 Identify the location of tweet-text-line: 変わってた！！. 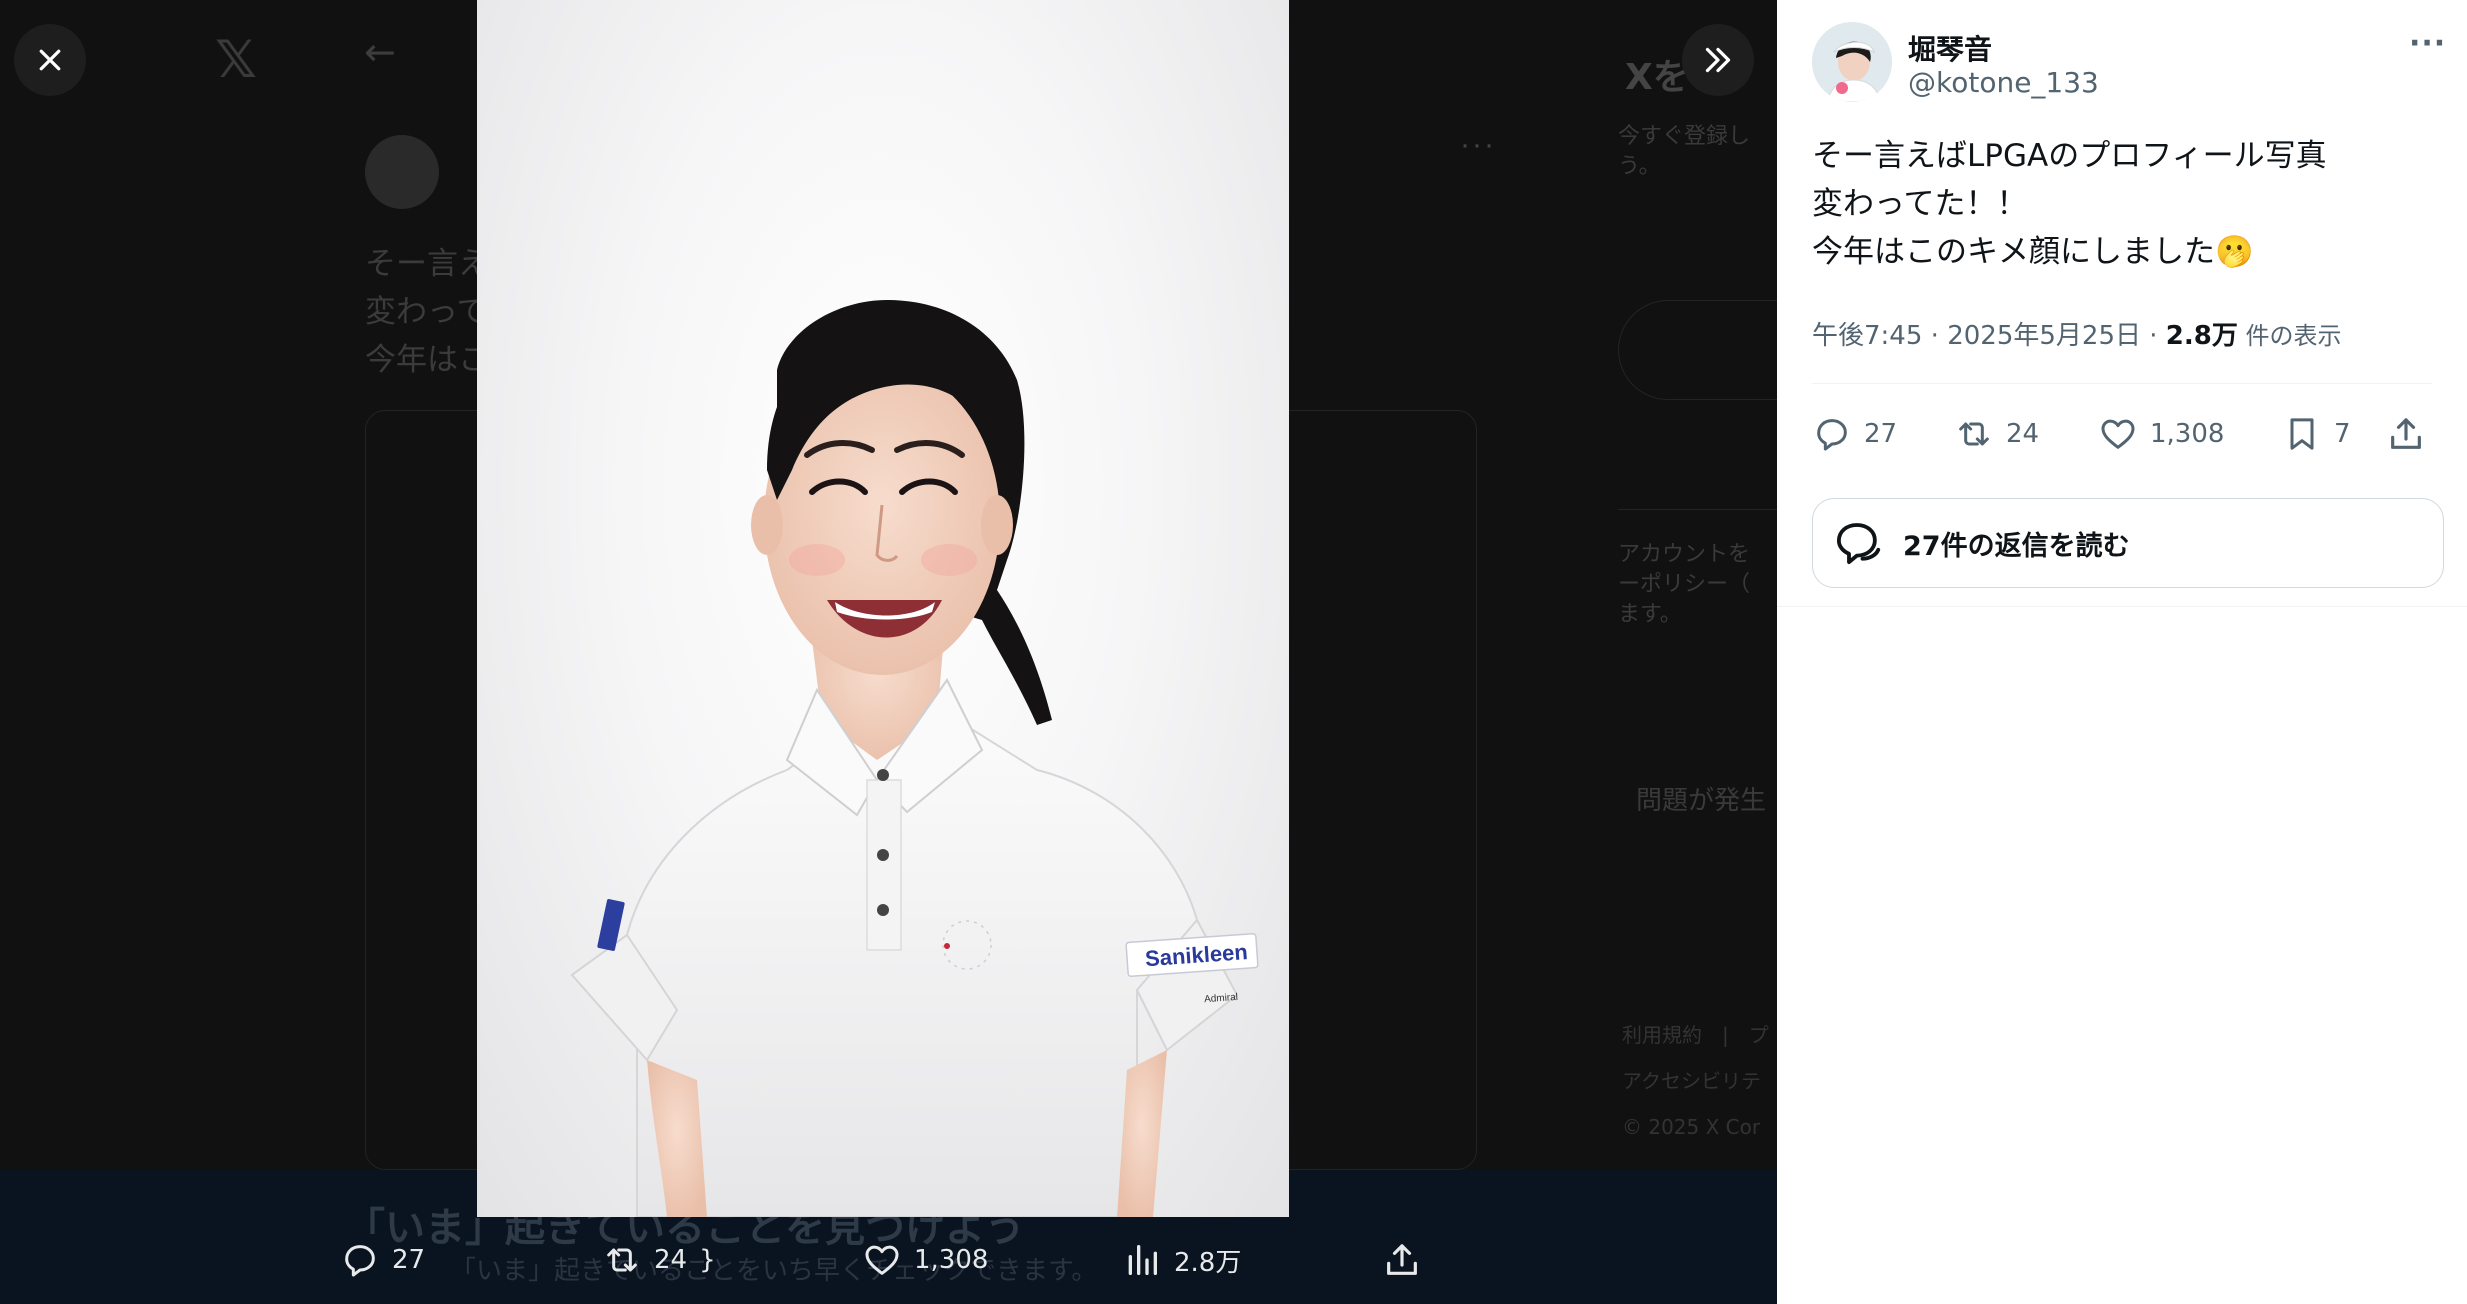
(1920, 204).